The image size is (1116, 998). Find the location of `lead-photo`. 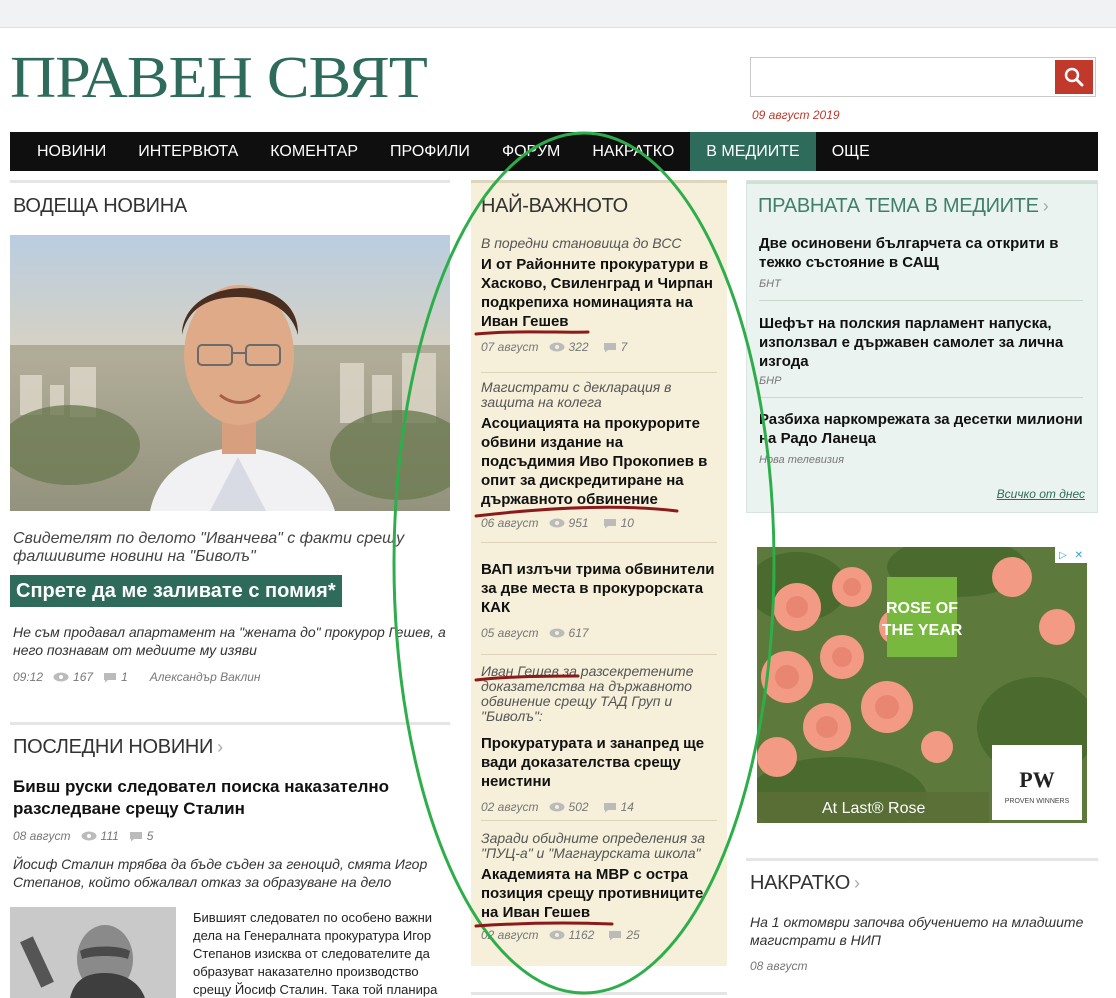

lead-photo is located at coordinates (230, 373).